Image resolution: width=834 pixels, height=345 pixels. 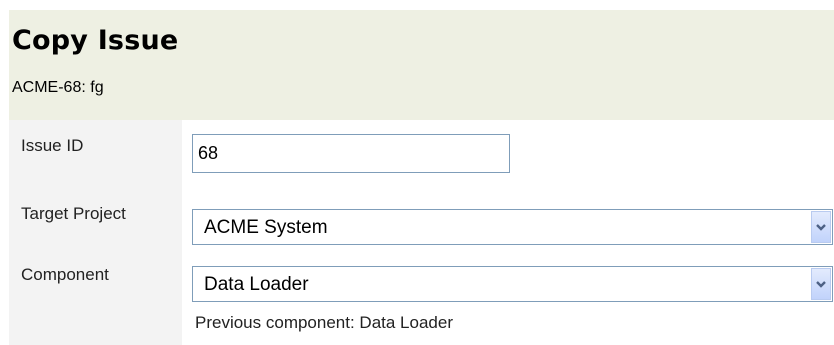 I want to click on component-label: Component, so click(x=65, y=274).